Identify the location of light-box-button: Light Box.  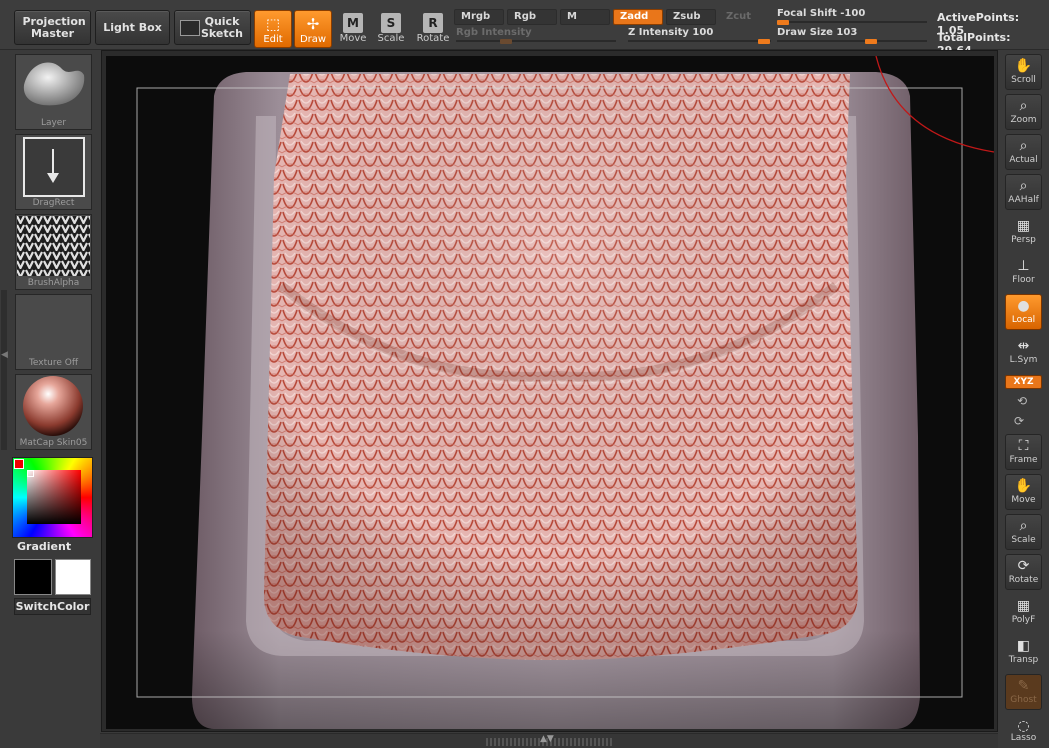
(132, 27).